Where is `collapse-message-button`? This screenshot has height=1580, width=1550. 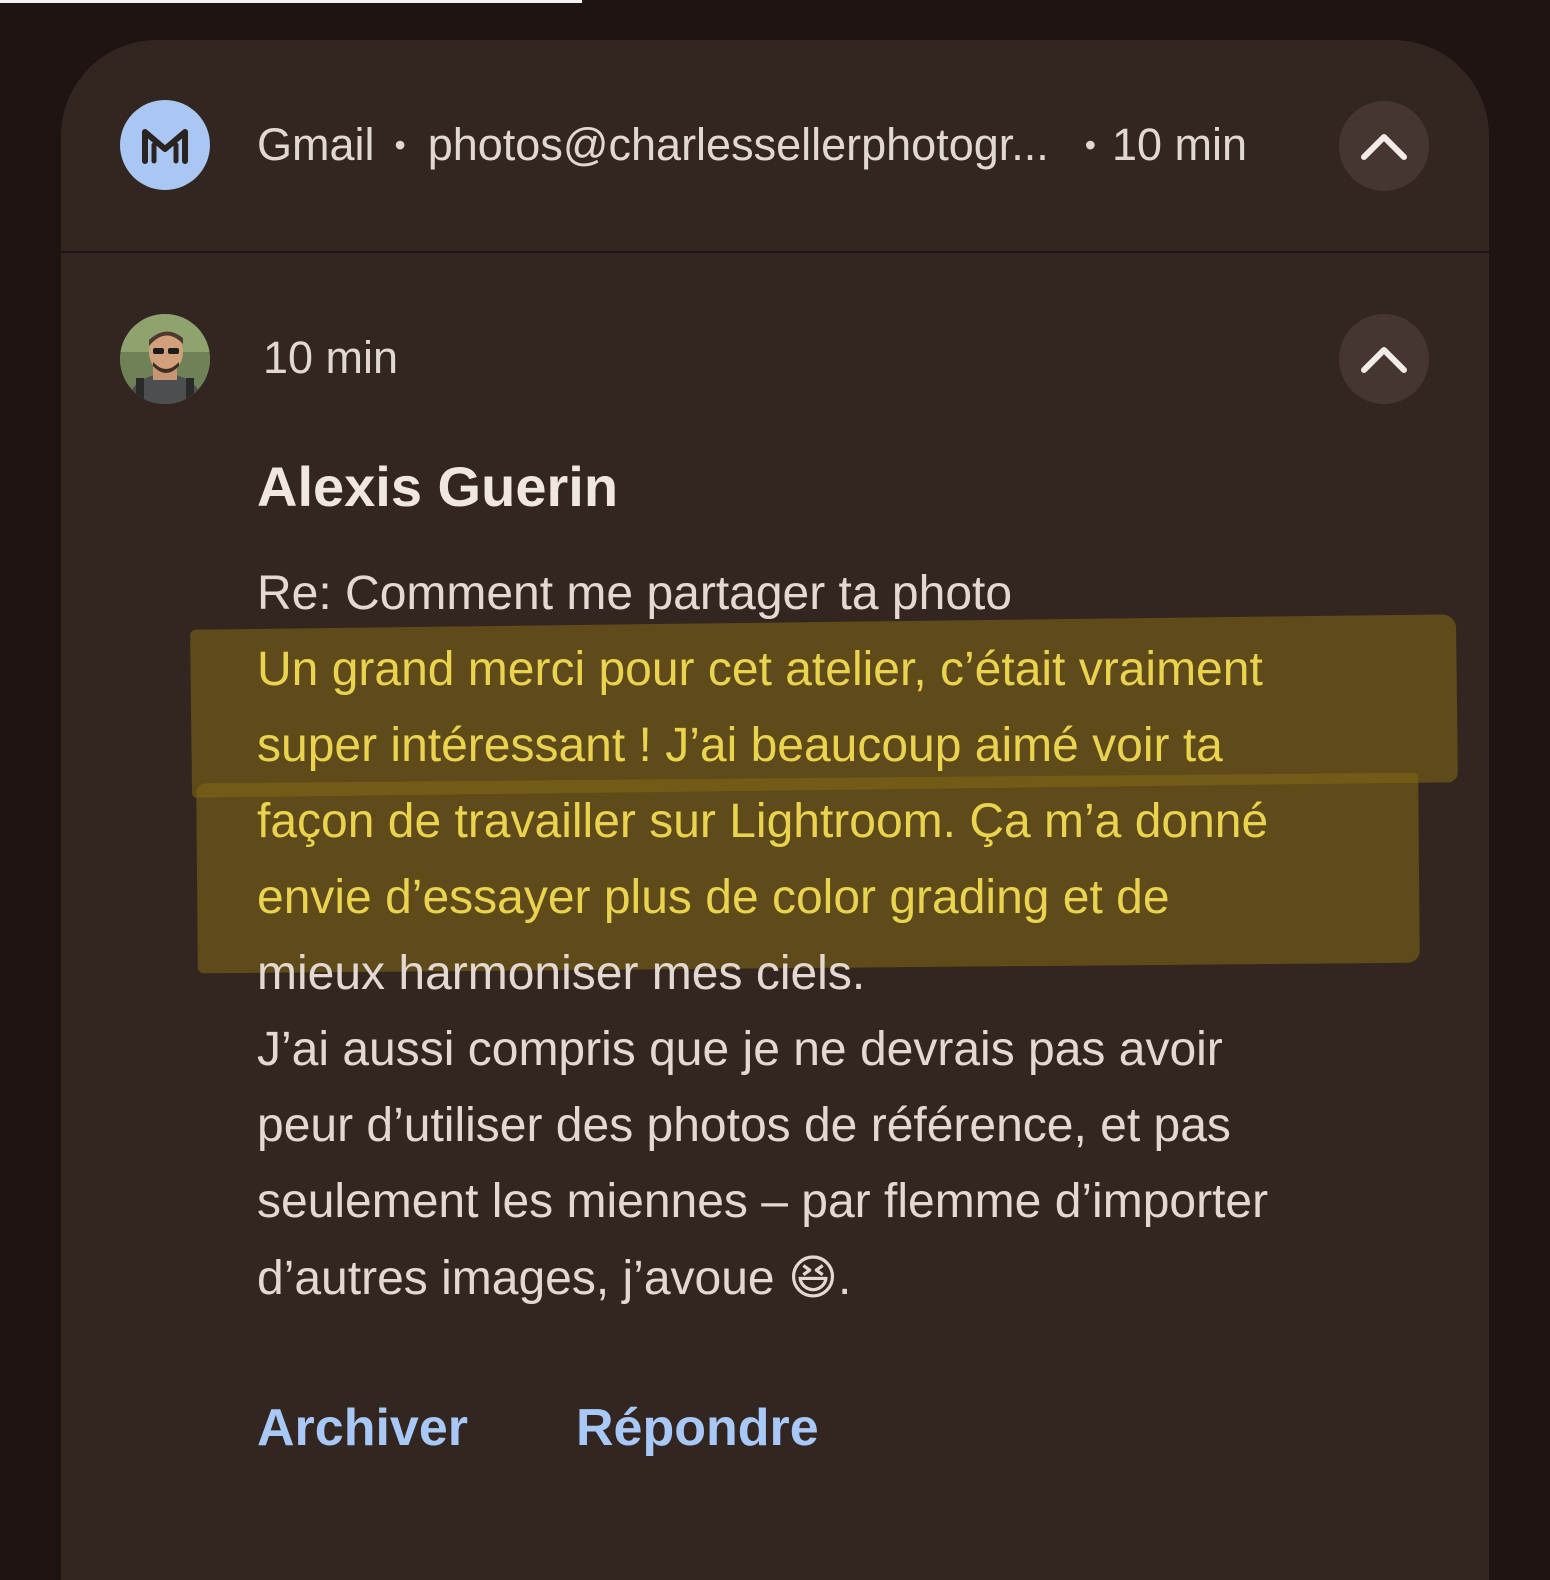 collapse-message-button is located at coordinates (1384, 359).